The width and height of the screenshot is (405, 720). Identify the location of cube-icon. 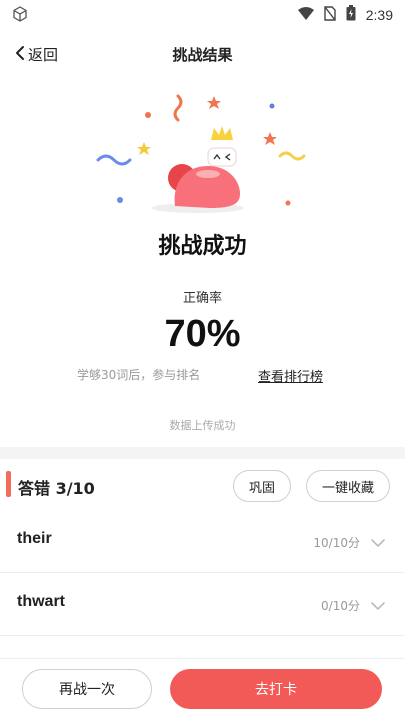
(20, 16).